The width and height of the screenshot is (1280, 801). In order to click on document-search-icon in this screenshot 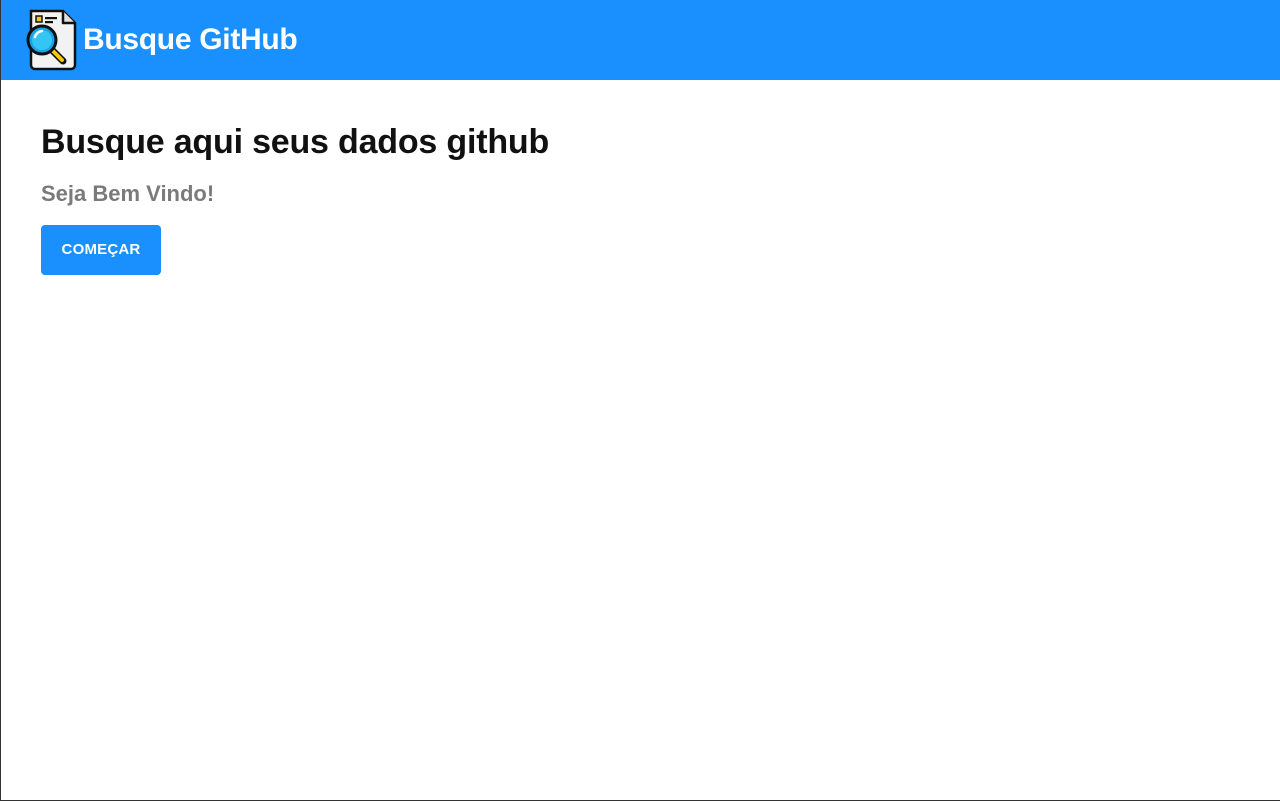, I will do `click(51, 40)`.